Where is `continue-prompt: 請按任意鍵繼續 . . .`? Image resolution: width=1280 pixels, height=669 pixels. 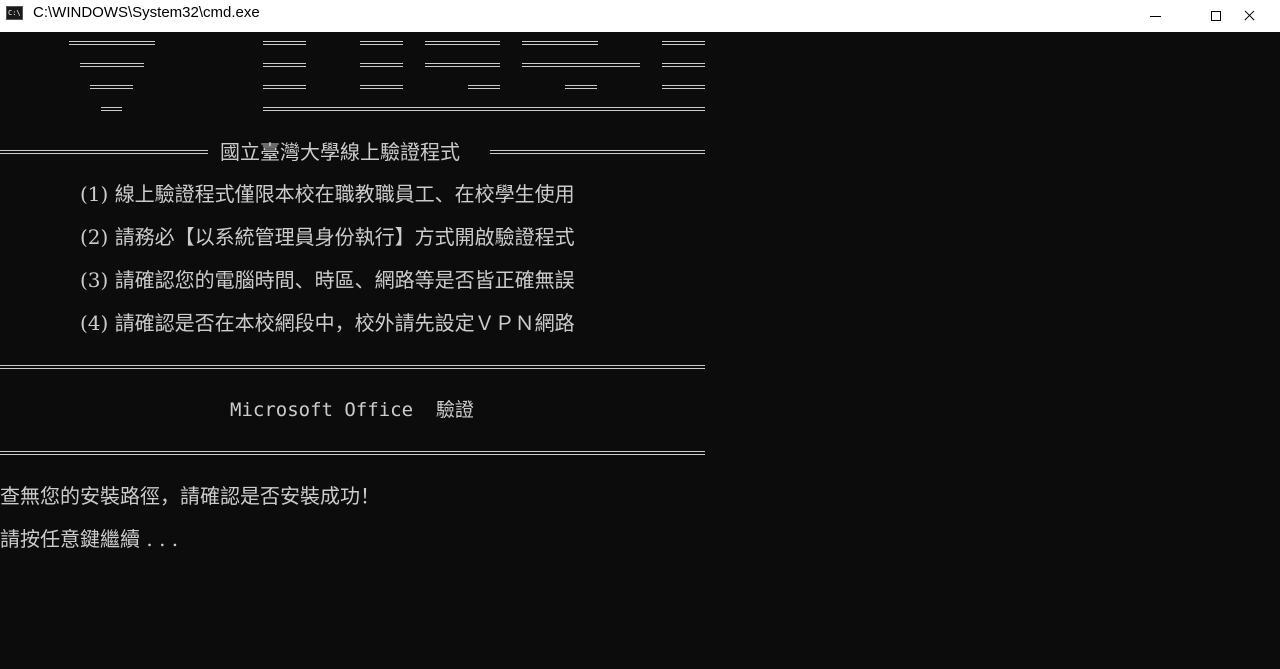 continue-prompt: 請按任意鍵繼續 . . . is located at coordinates (89, 539).